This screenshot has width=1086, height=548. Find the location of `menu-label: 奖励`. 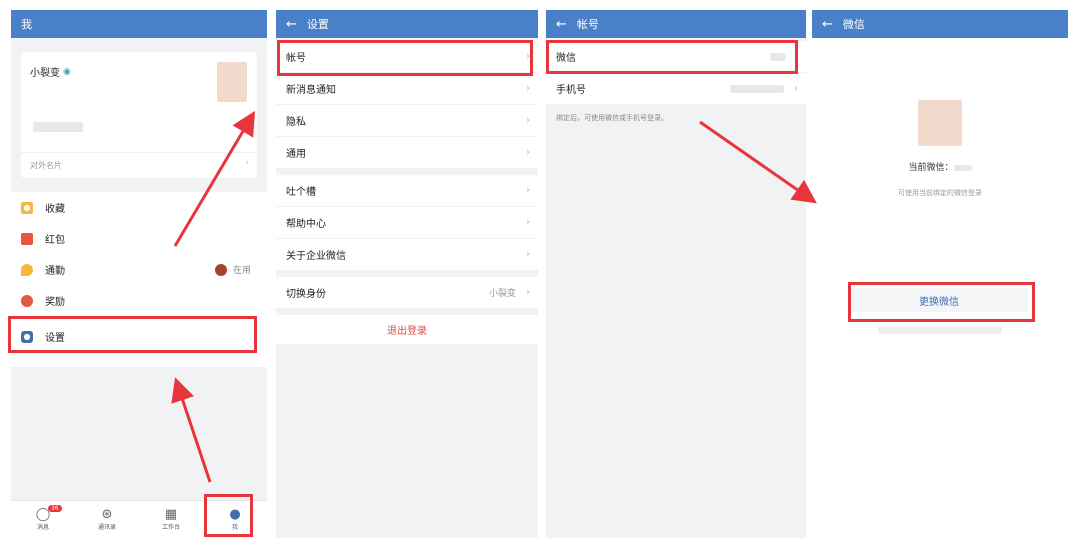

menu-label: 奖励 is located at coordinates (55, 302).